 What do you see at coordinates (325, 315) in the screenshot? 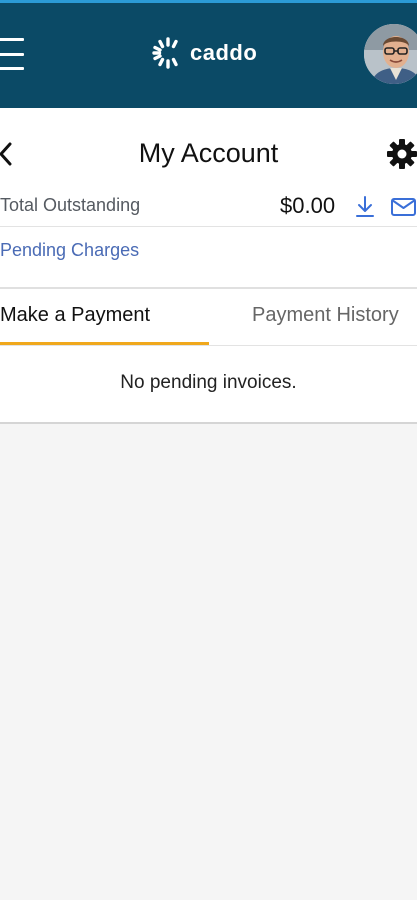
I see `tab-payment-history: Payment History` at bounding box center [325, 315].